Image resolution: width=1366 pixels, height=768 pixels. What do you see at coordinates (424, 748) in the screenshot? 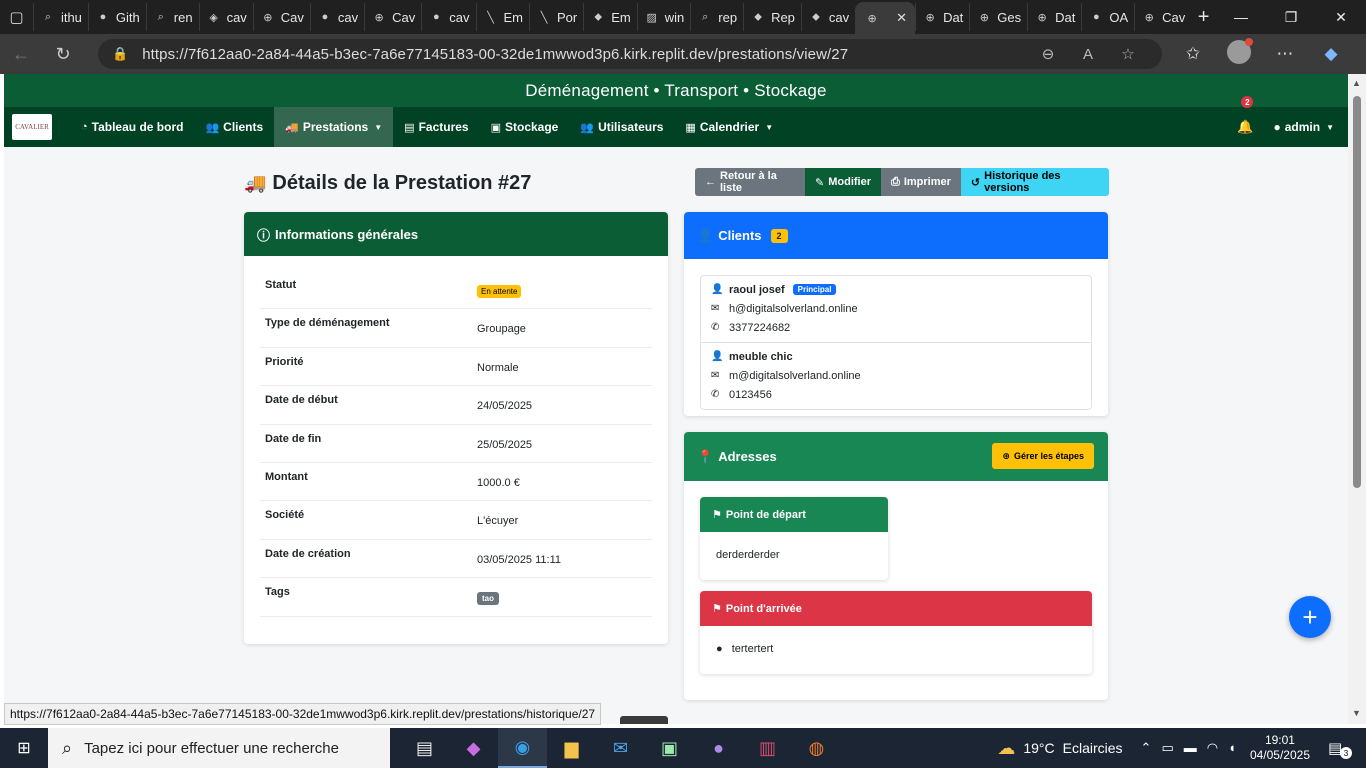
I see `task-view-icon: ▤` at bounding box center [424, 748].